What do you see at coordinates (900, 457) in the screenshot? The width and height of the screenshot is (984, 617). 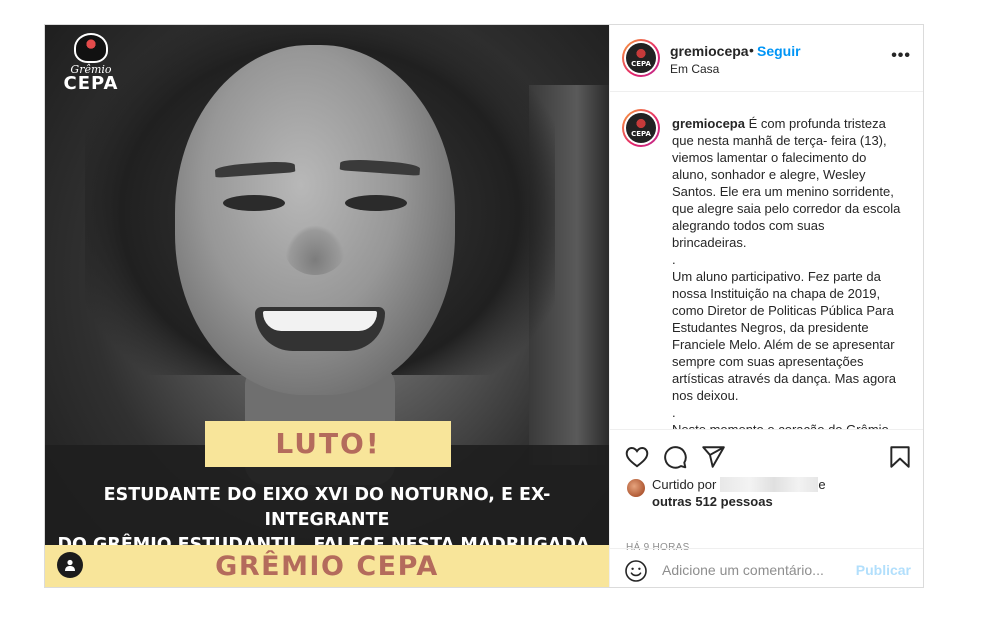 I see `bookmark-icon` at bounding box center [900, 457].